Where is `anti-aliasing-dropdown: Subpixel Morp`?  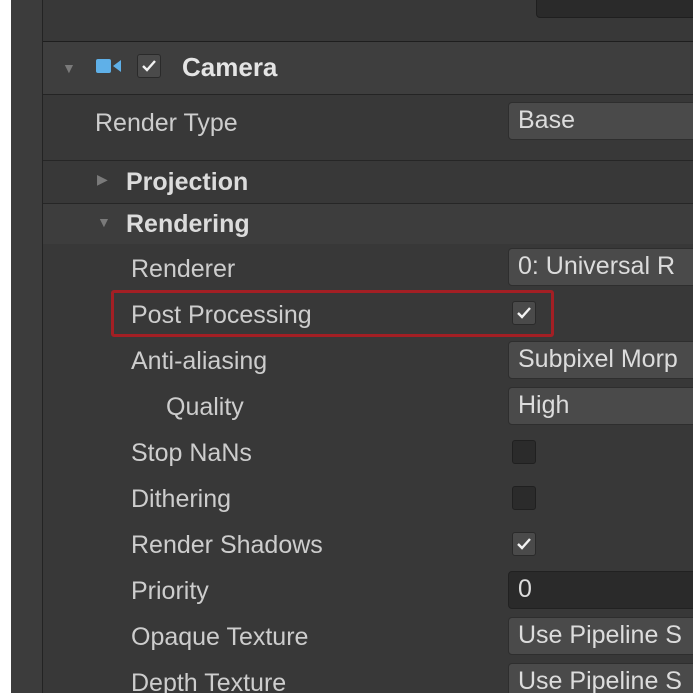
anti-aliasing-dropdown: Subpixel Morp is located at coordinates (600, 360).